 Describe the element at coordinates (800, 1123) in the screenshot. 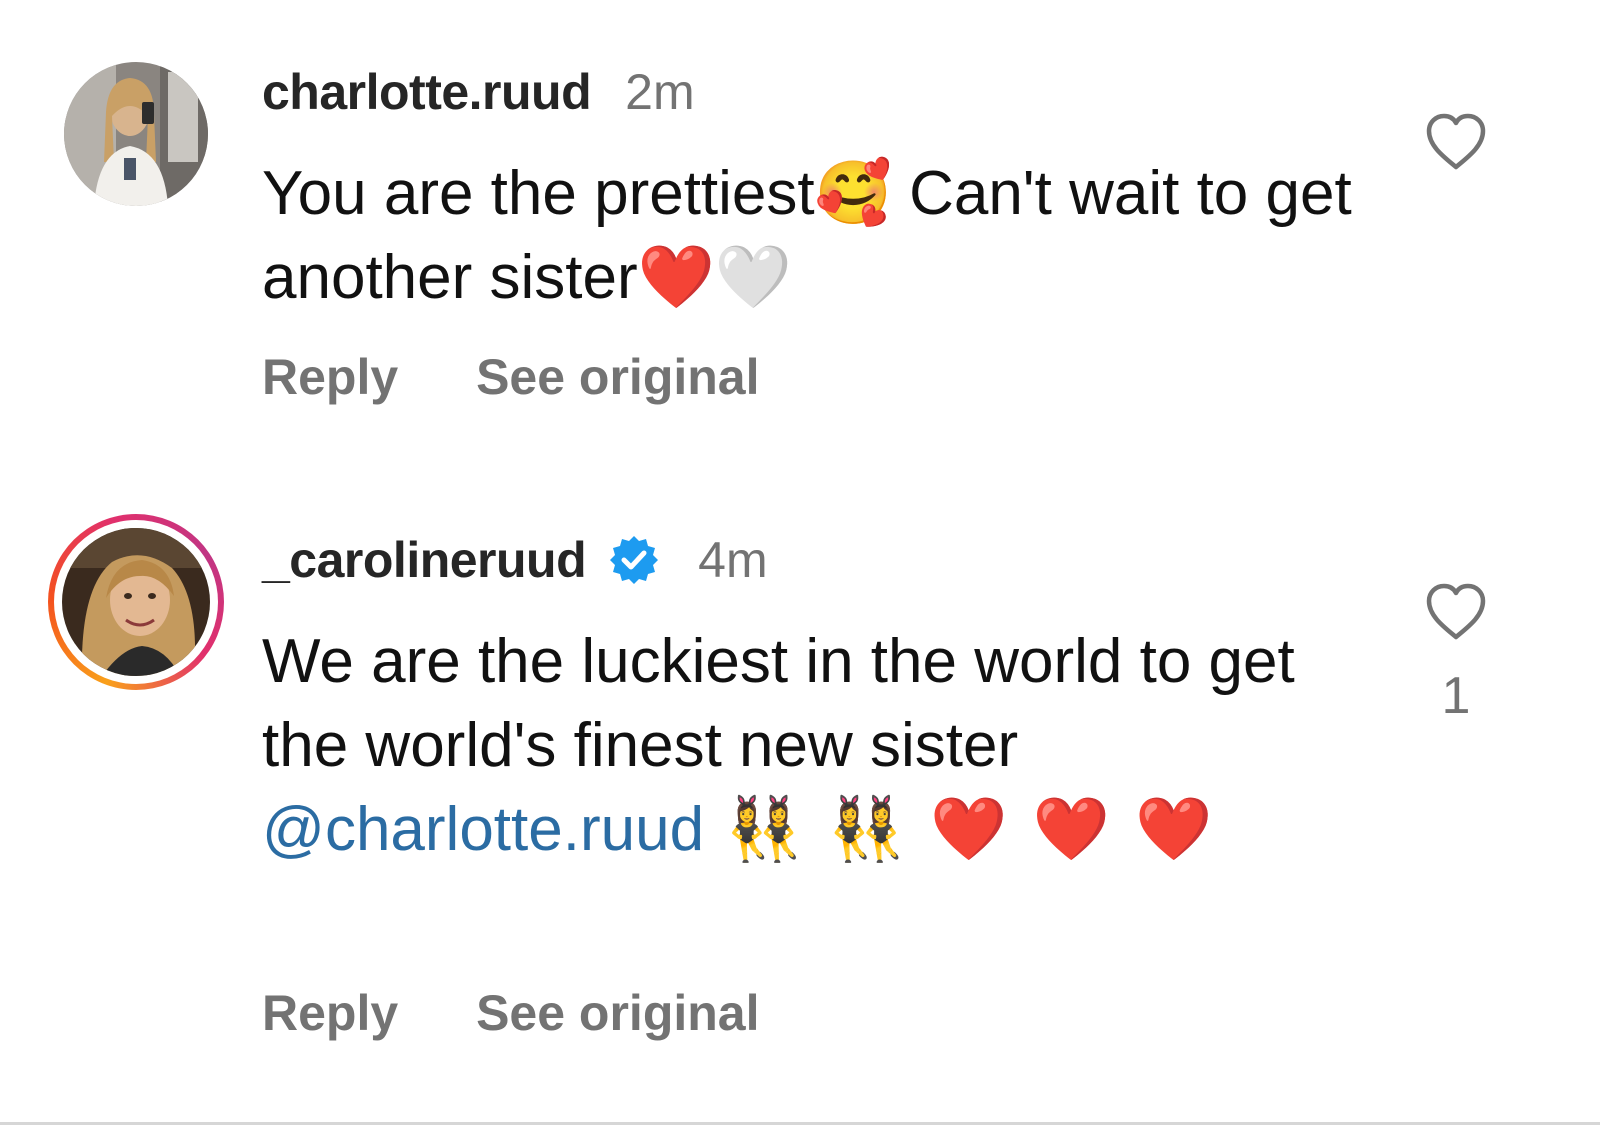

I see `divider` at that location.